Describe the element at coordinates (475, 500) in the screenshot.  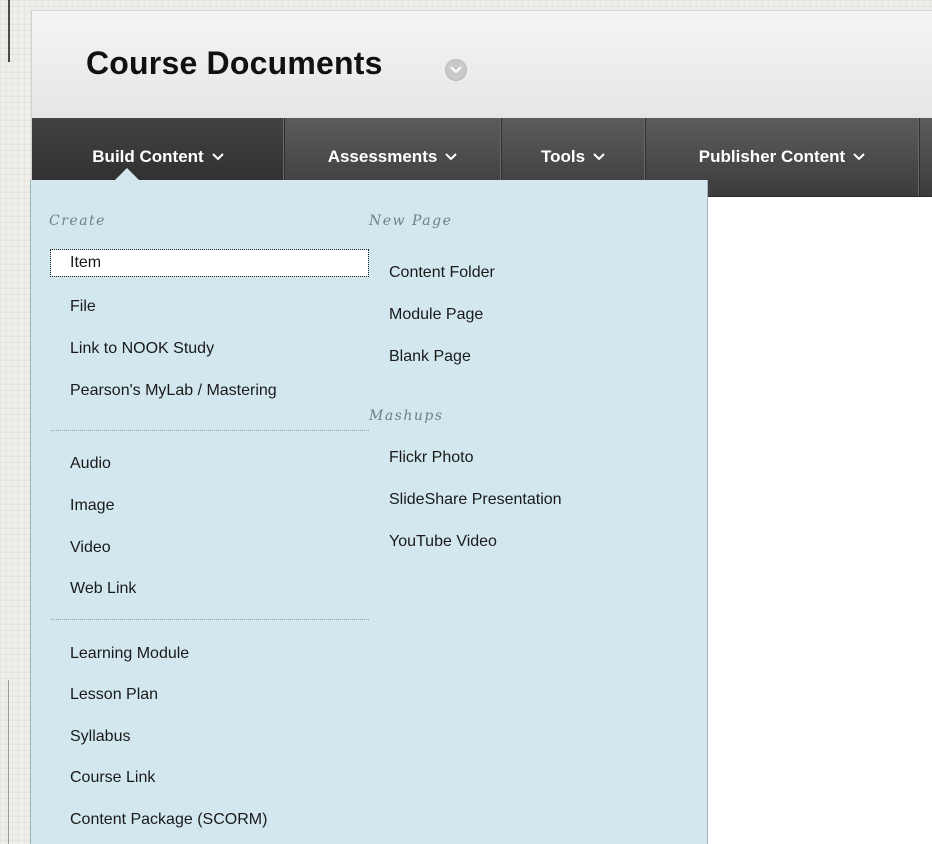
I see `menu-item-slideshare-presentation: SlideShare Presentation` at that location.